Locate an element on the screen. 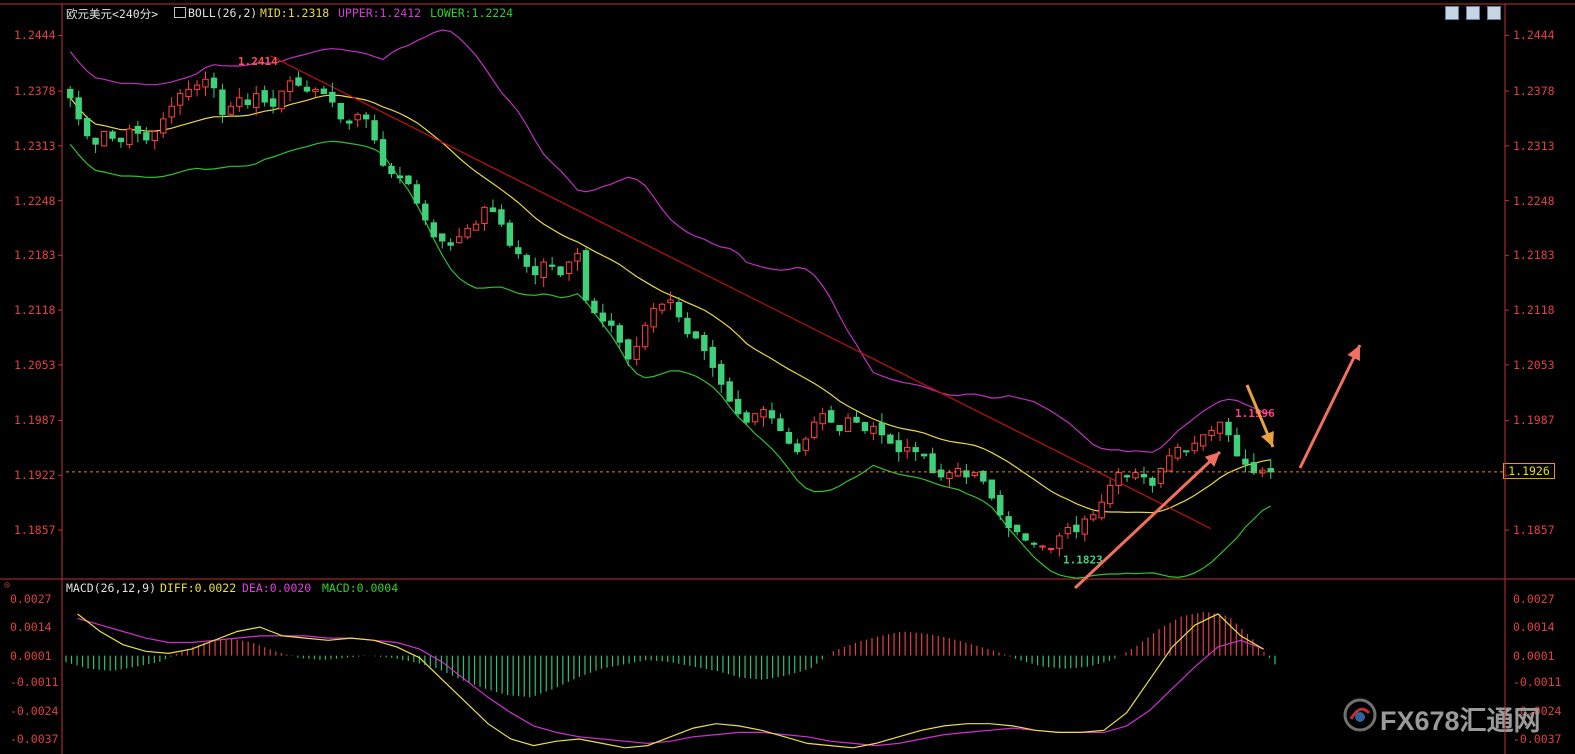 This screenshot has height=754, width=1575. high-annotation: 1.2414 is located at coordinates (258, 61).